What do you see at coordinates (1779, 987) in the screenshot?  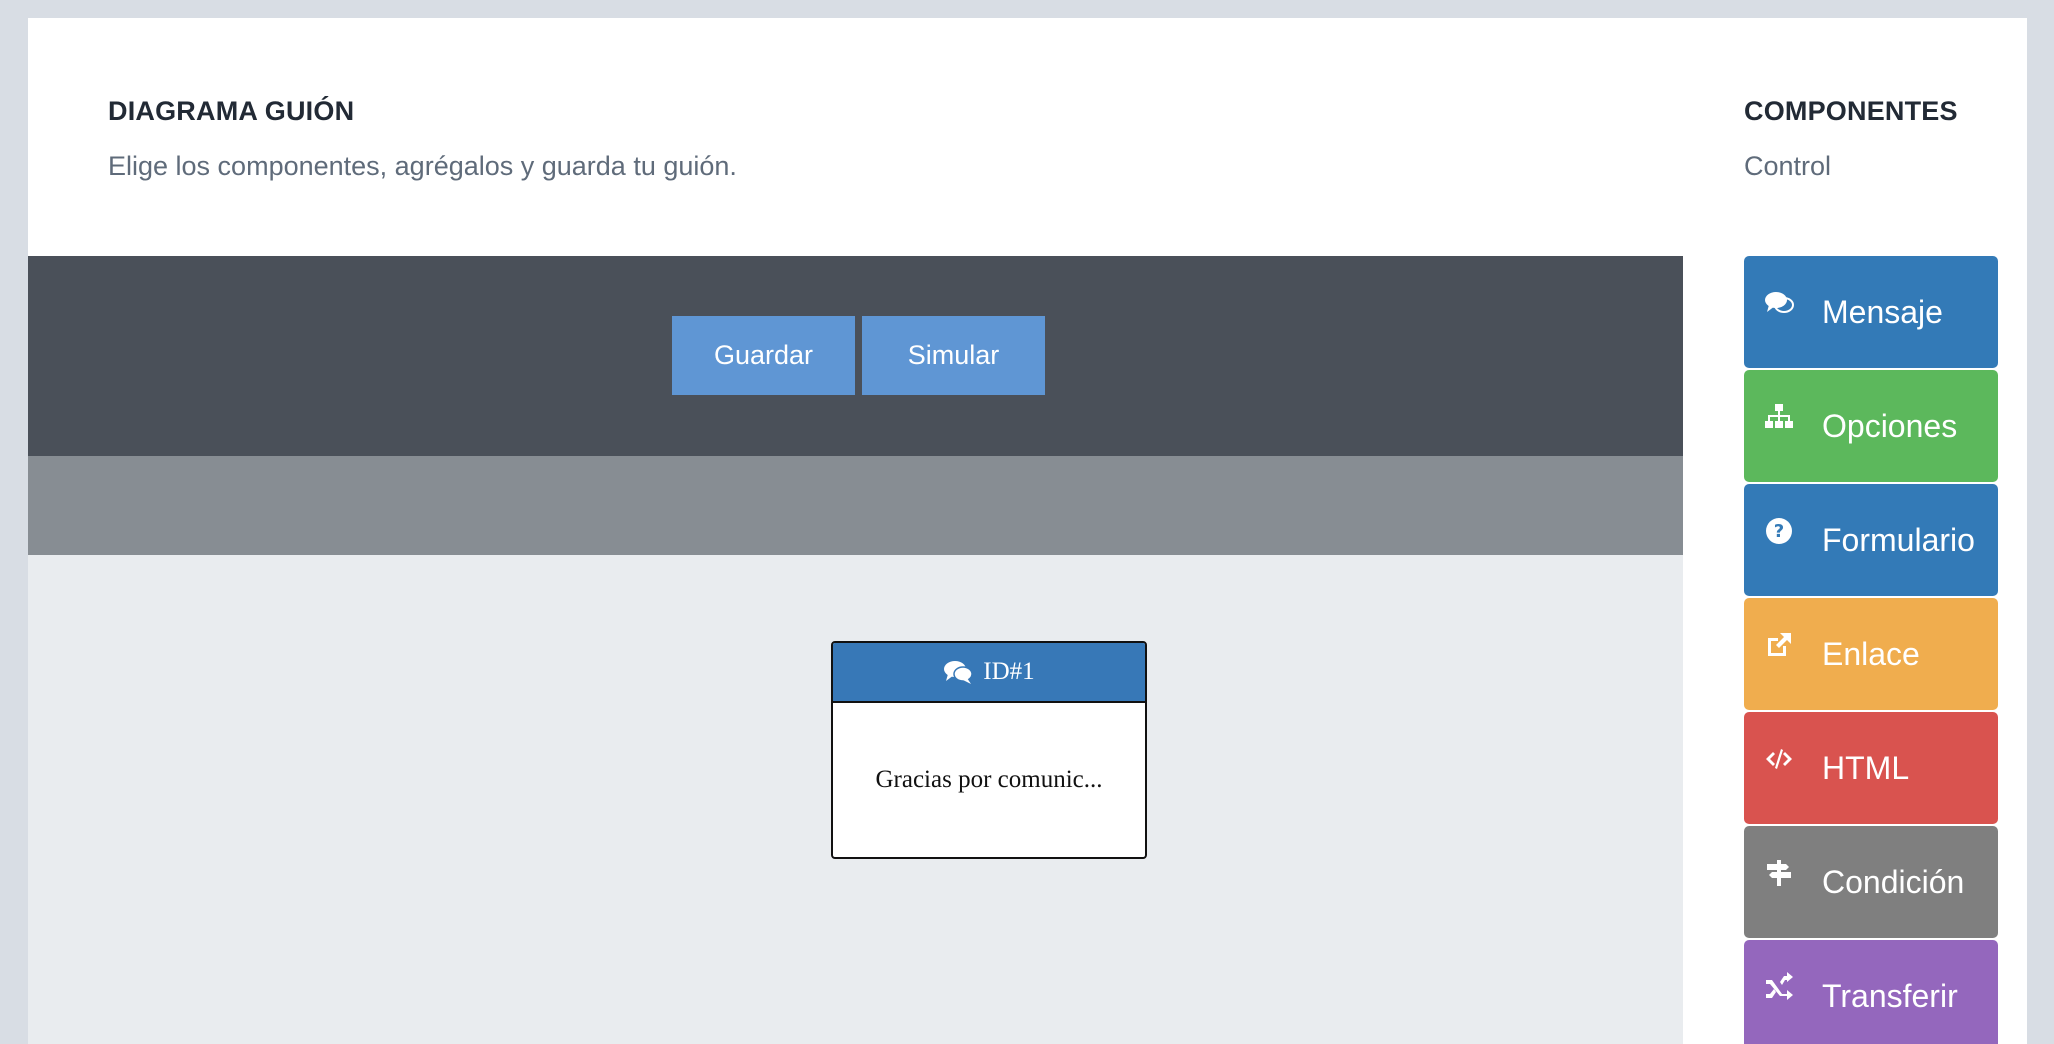 I see `random-icon` at bounding box center [1779, 987].